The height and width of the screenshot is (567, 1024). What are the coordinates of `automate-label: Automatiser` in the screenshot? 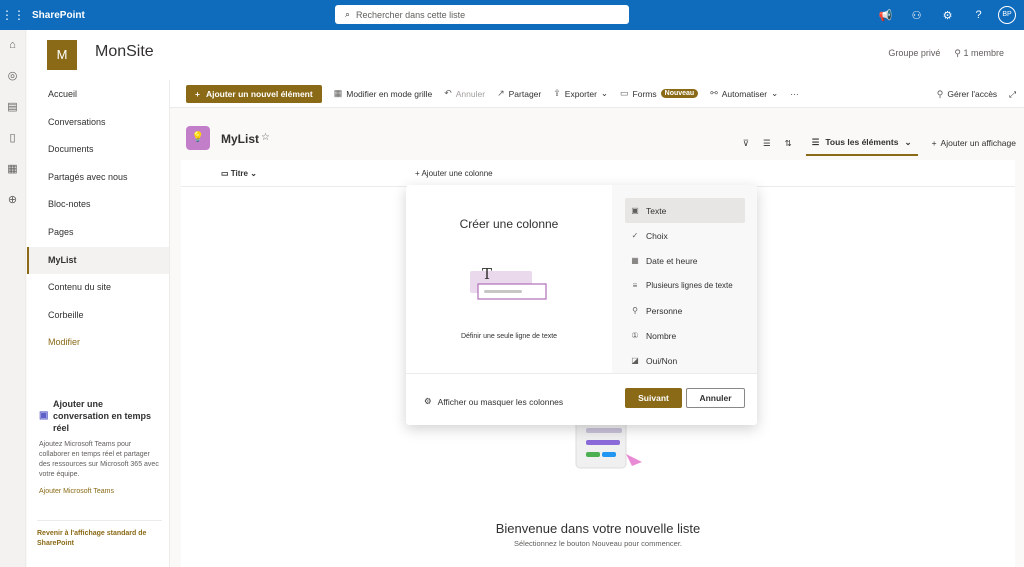 It's located at (744, 93).